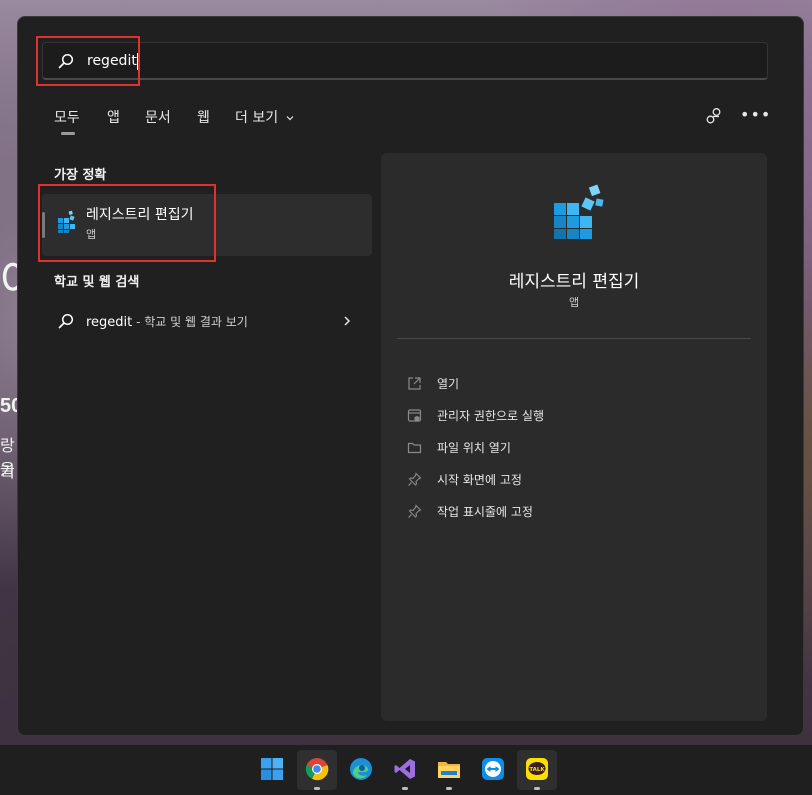  What do you see at coordinates (574, 338) in the screenshot?
I see `divider` at bounding box center [574, 338].